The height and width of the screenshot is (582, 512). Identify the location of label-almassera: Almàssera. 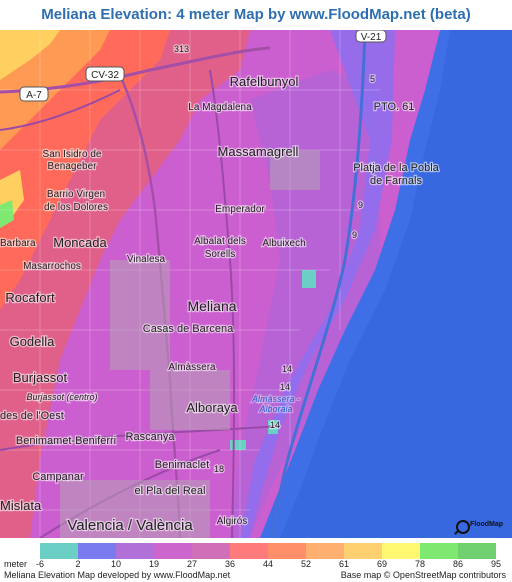
(192, 367).